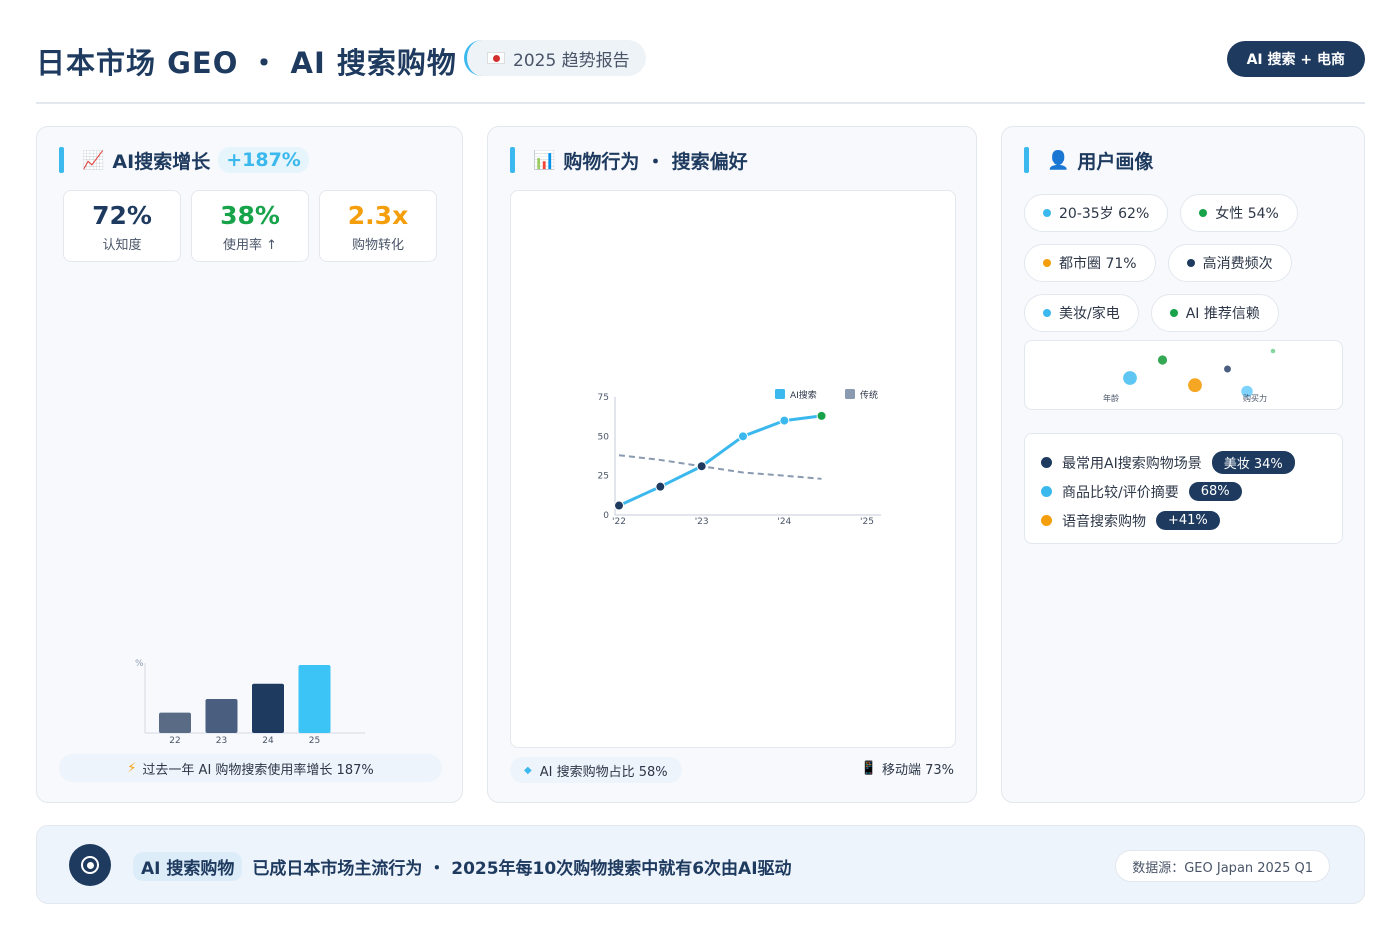 The width and height of the screenshot is (1400, 933). What do you see at coordinates (1215, 491) in the screenshot?
I see `insight-value: 68%` at bounding box center [1215, 491].